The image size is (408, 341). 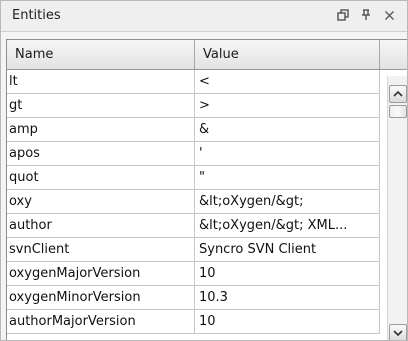 What do you see at coordinates (101, 226) in the screenshot?
I see `cell-name: author` at bounding box center [101, 226].